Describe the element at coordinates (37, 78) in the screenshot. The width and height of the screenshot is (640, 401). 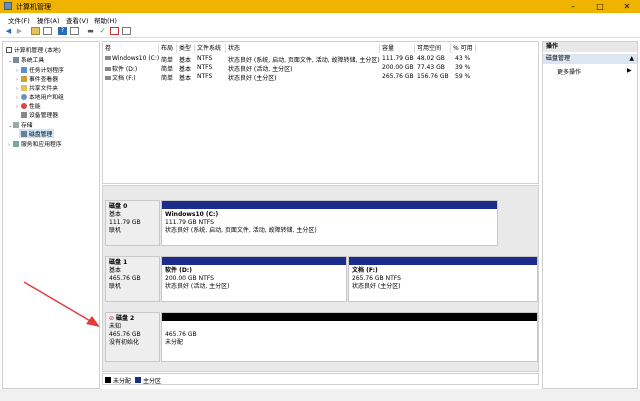
I see `tree-item-event-viewer: › 事件查看器` at that location.